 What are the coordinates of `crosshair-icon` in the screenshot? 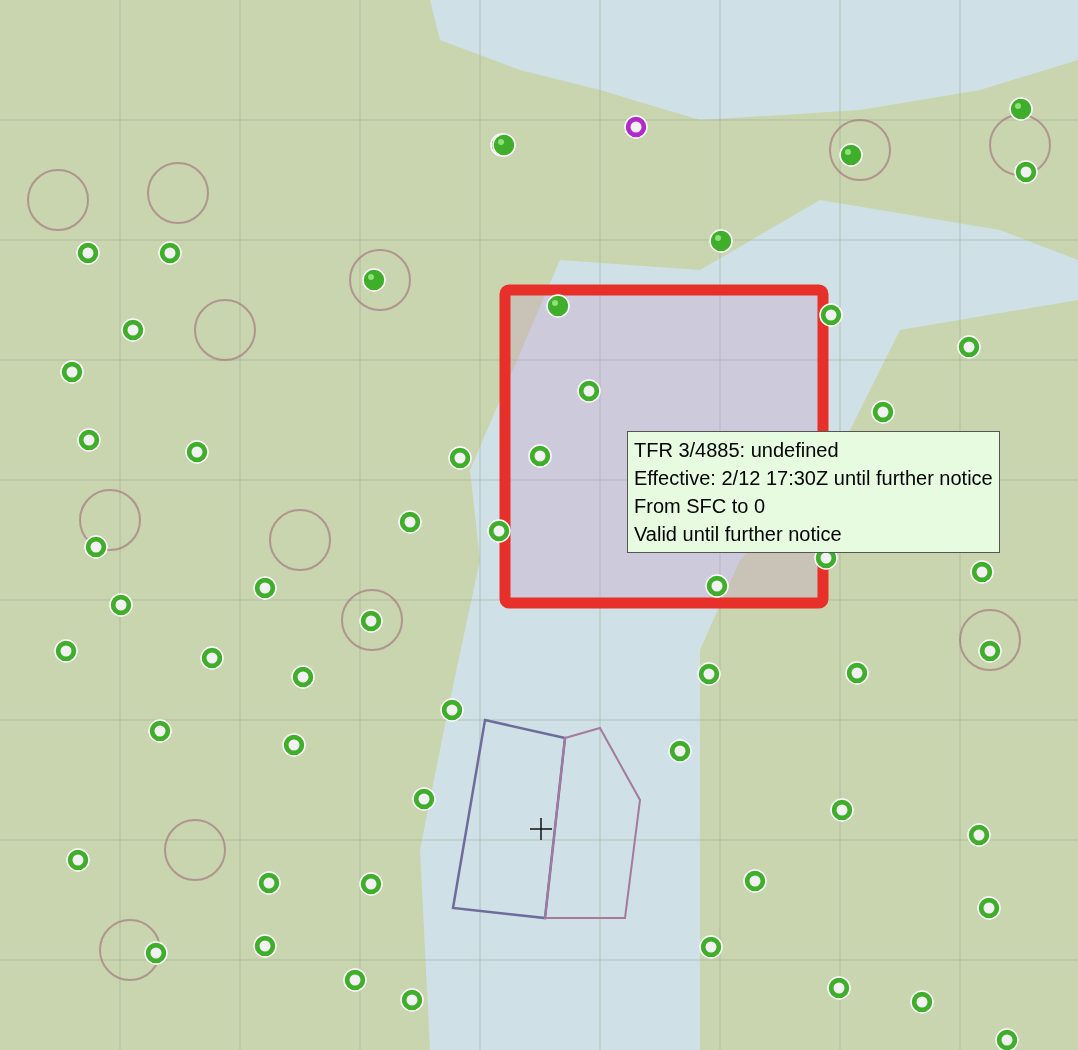 It's located at (541, 829).